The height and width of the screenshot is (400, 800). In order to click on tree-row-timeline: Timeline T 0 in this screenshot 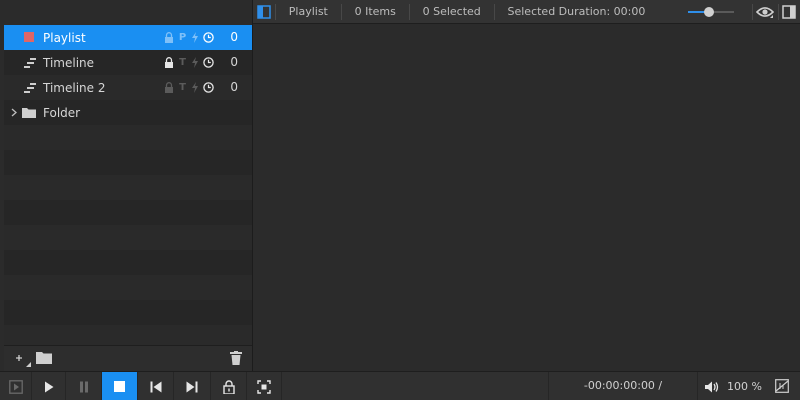, I will do `click(128, 62)`.